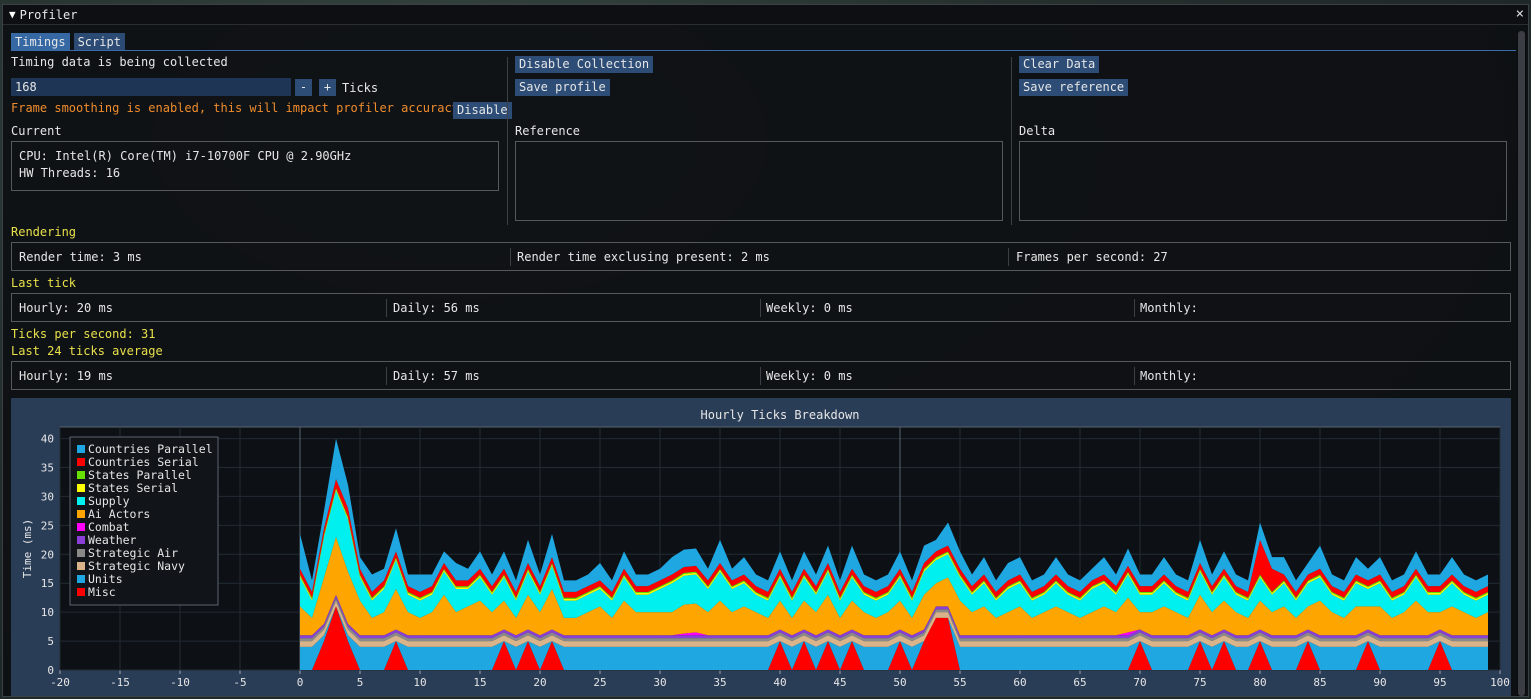 The image size is (1531, 699). What do you see at coordinates (1263, 181) in the screenshot?
I see `delta-panel` at bounding box center [1263, 181].